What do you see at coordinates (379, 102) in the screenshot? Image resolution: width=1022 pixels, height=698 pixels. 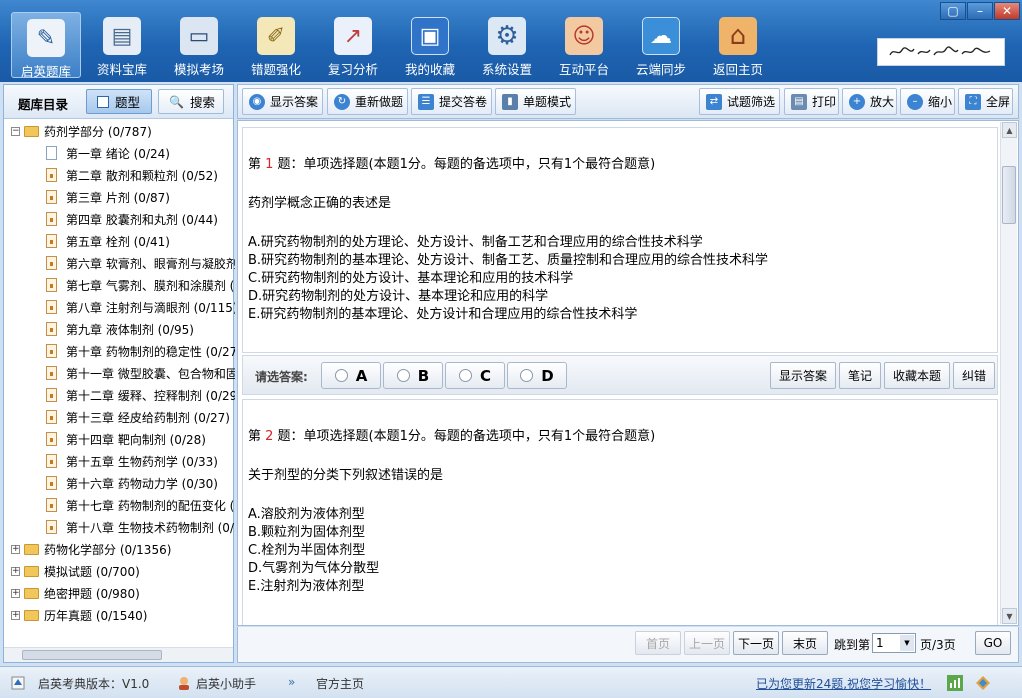 I see `button-label: 重新做题` at bounding box center [379, 102].